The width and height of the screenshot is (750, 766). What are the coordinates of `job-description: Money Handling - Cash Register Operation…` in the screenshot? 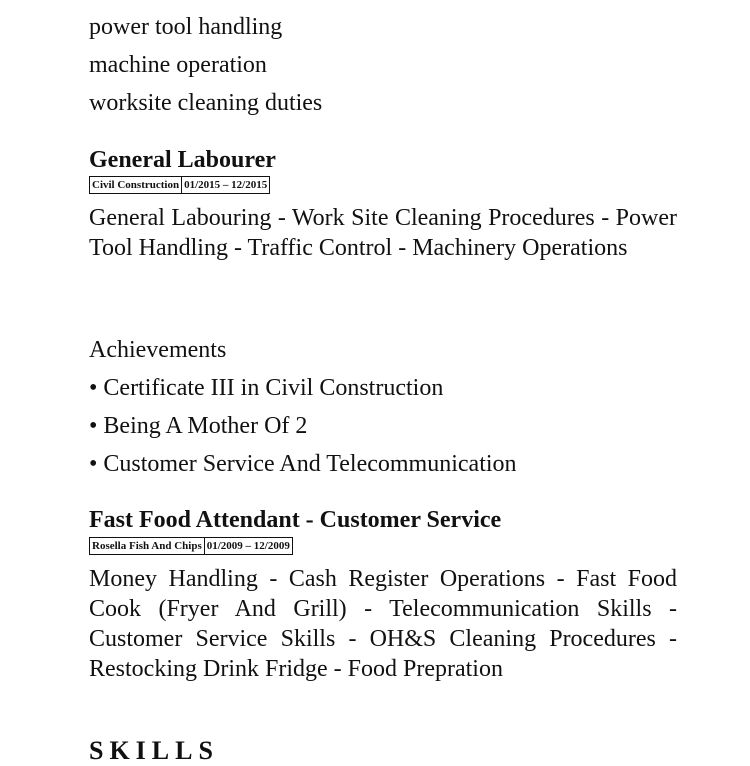 It's located at (383, 624).